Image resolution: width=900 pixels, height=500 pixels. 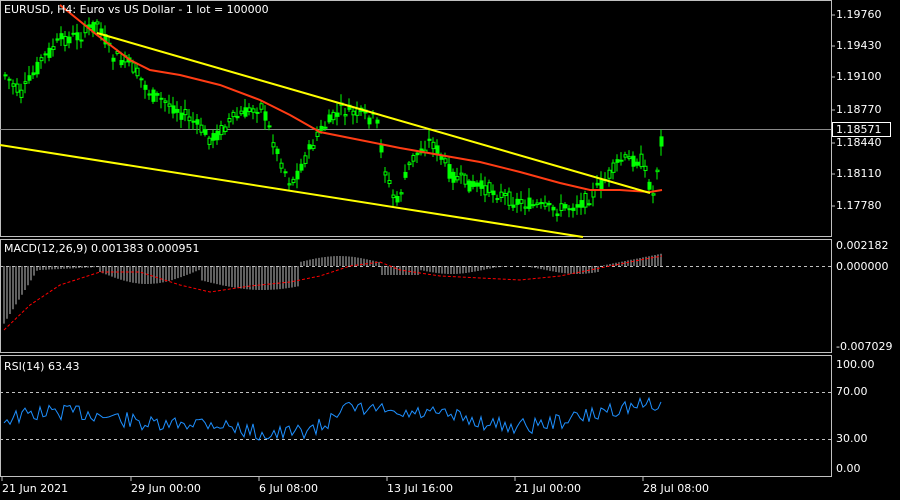 What do you see at coordinates (548, 488) in the screenshot?
I see `time-label: 21 Jul 00:00` at bounding box center [548, 488].